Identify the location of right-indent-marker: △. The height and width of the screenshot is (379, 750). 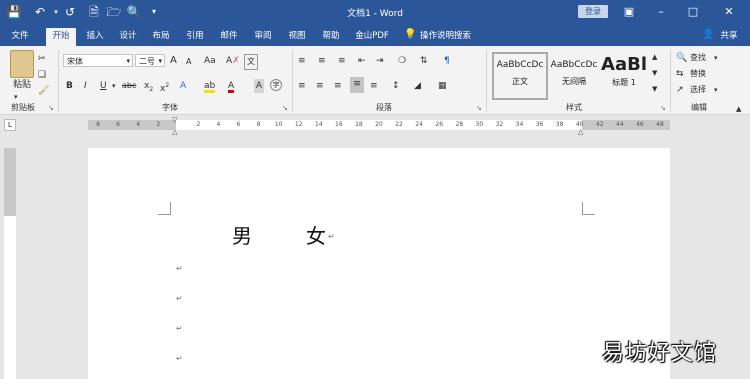
(580, 132).